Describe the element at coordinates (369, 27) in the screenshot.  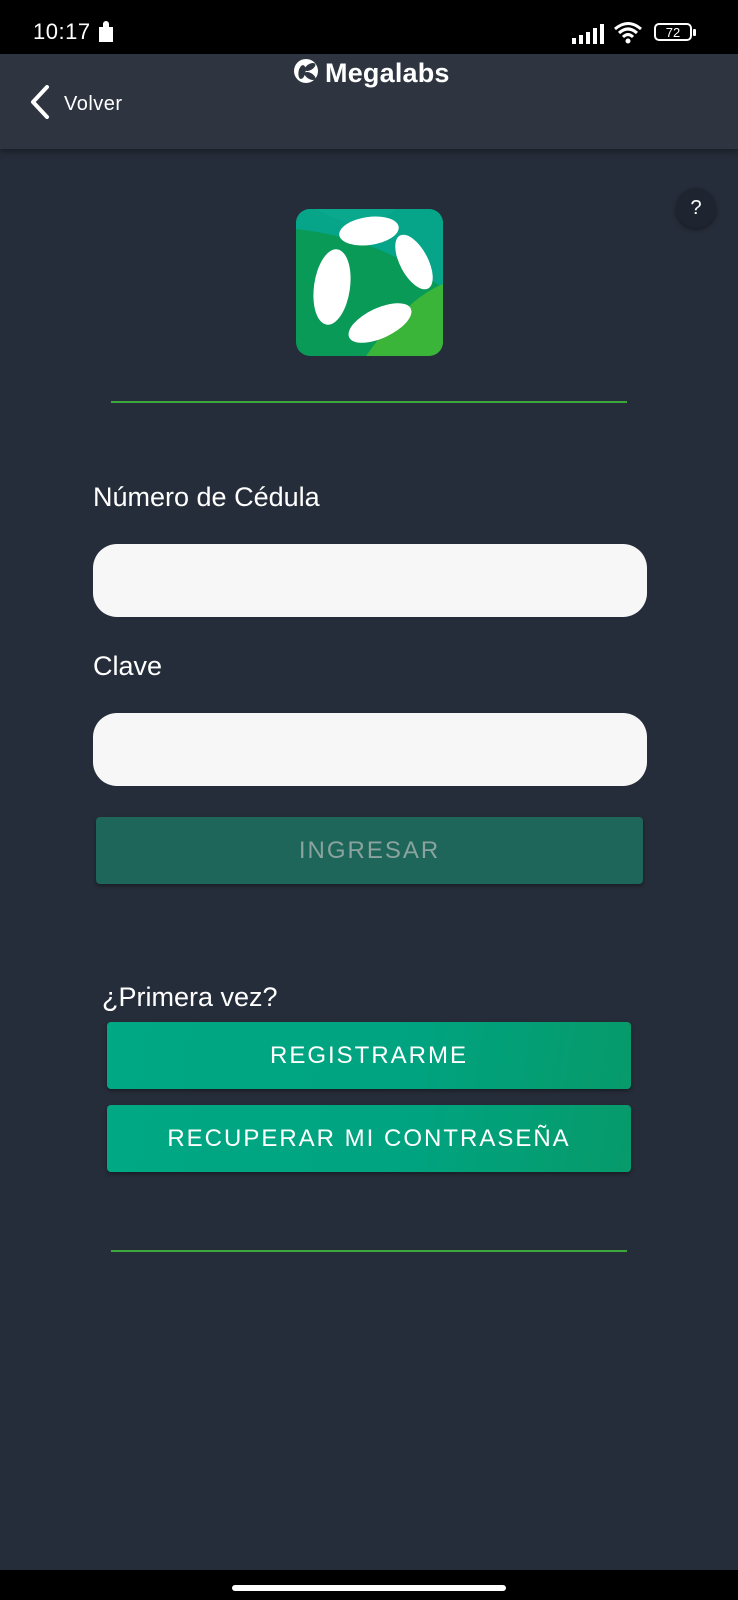
I see `status-bar: 10:17 72` at that location.